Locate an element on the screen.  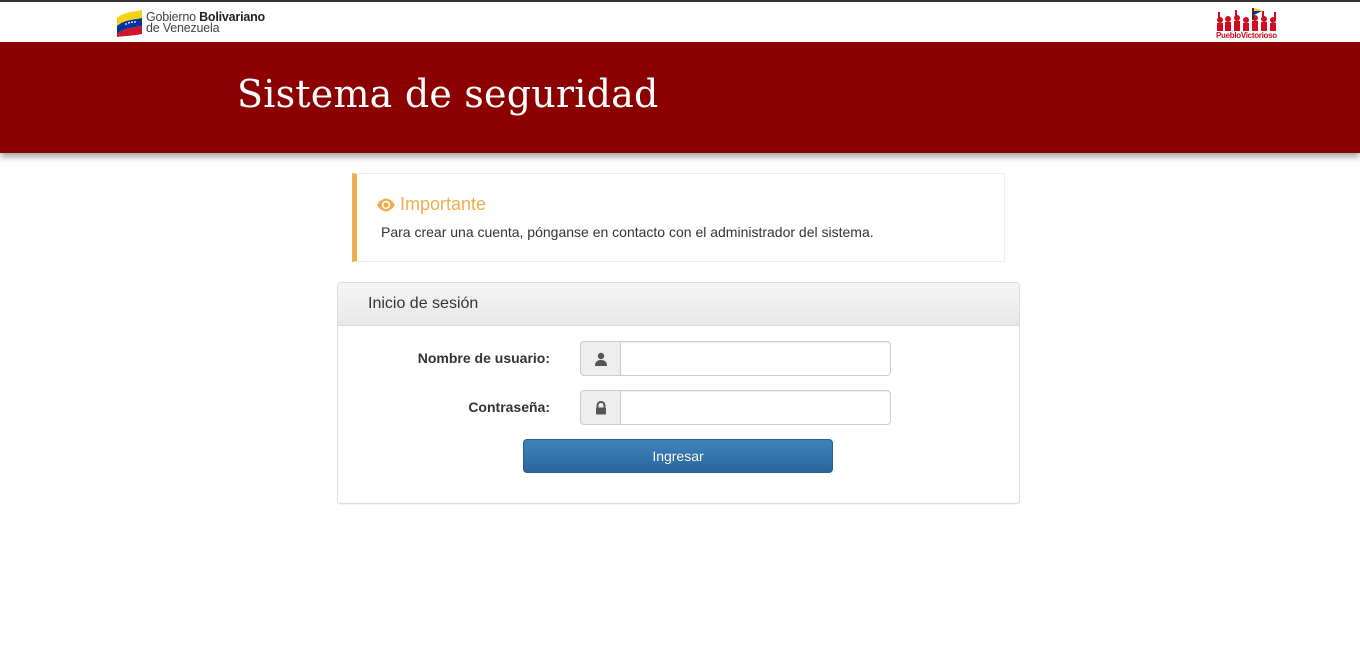
login-panel-heading: Inicio de sesión is located at coordinates (678, 304).